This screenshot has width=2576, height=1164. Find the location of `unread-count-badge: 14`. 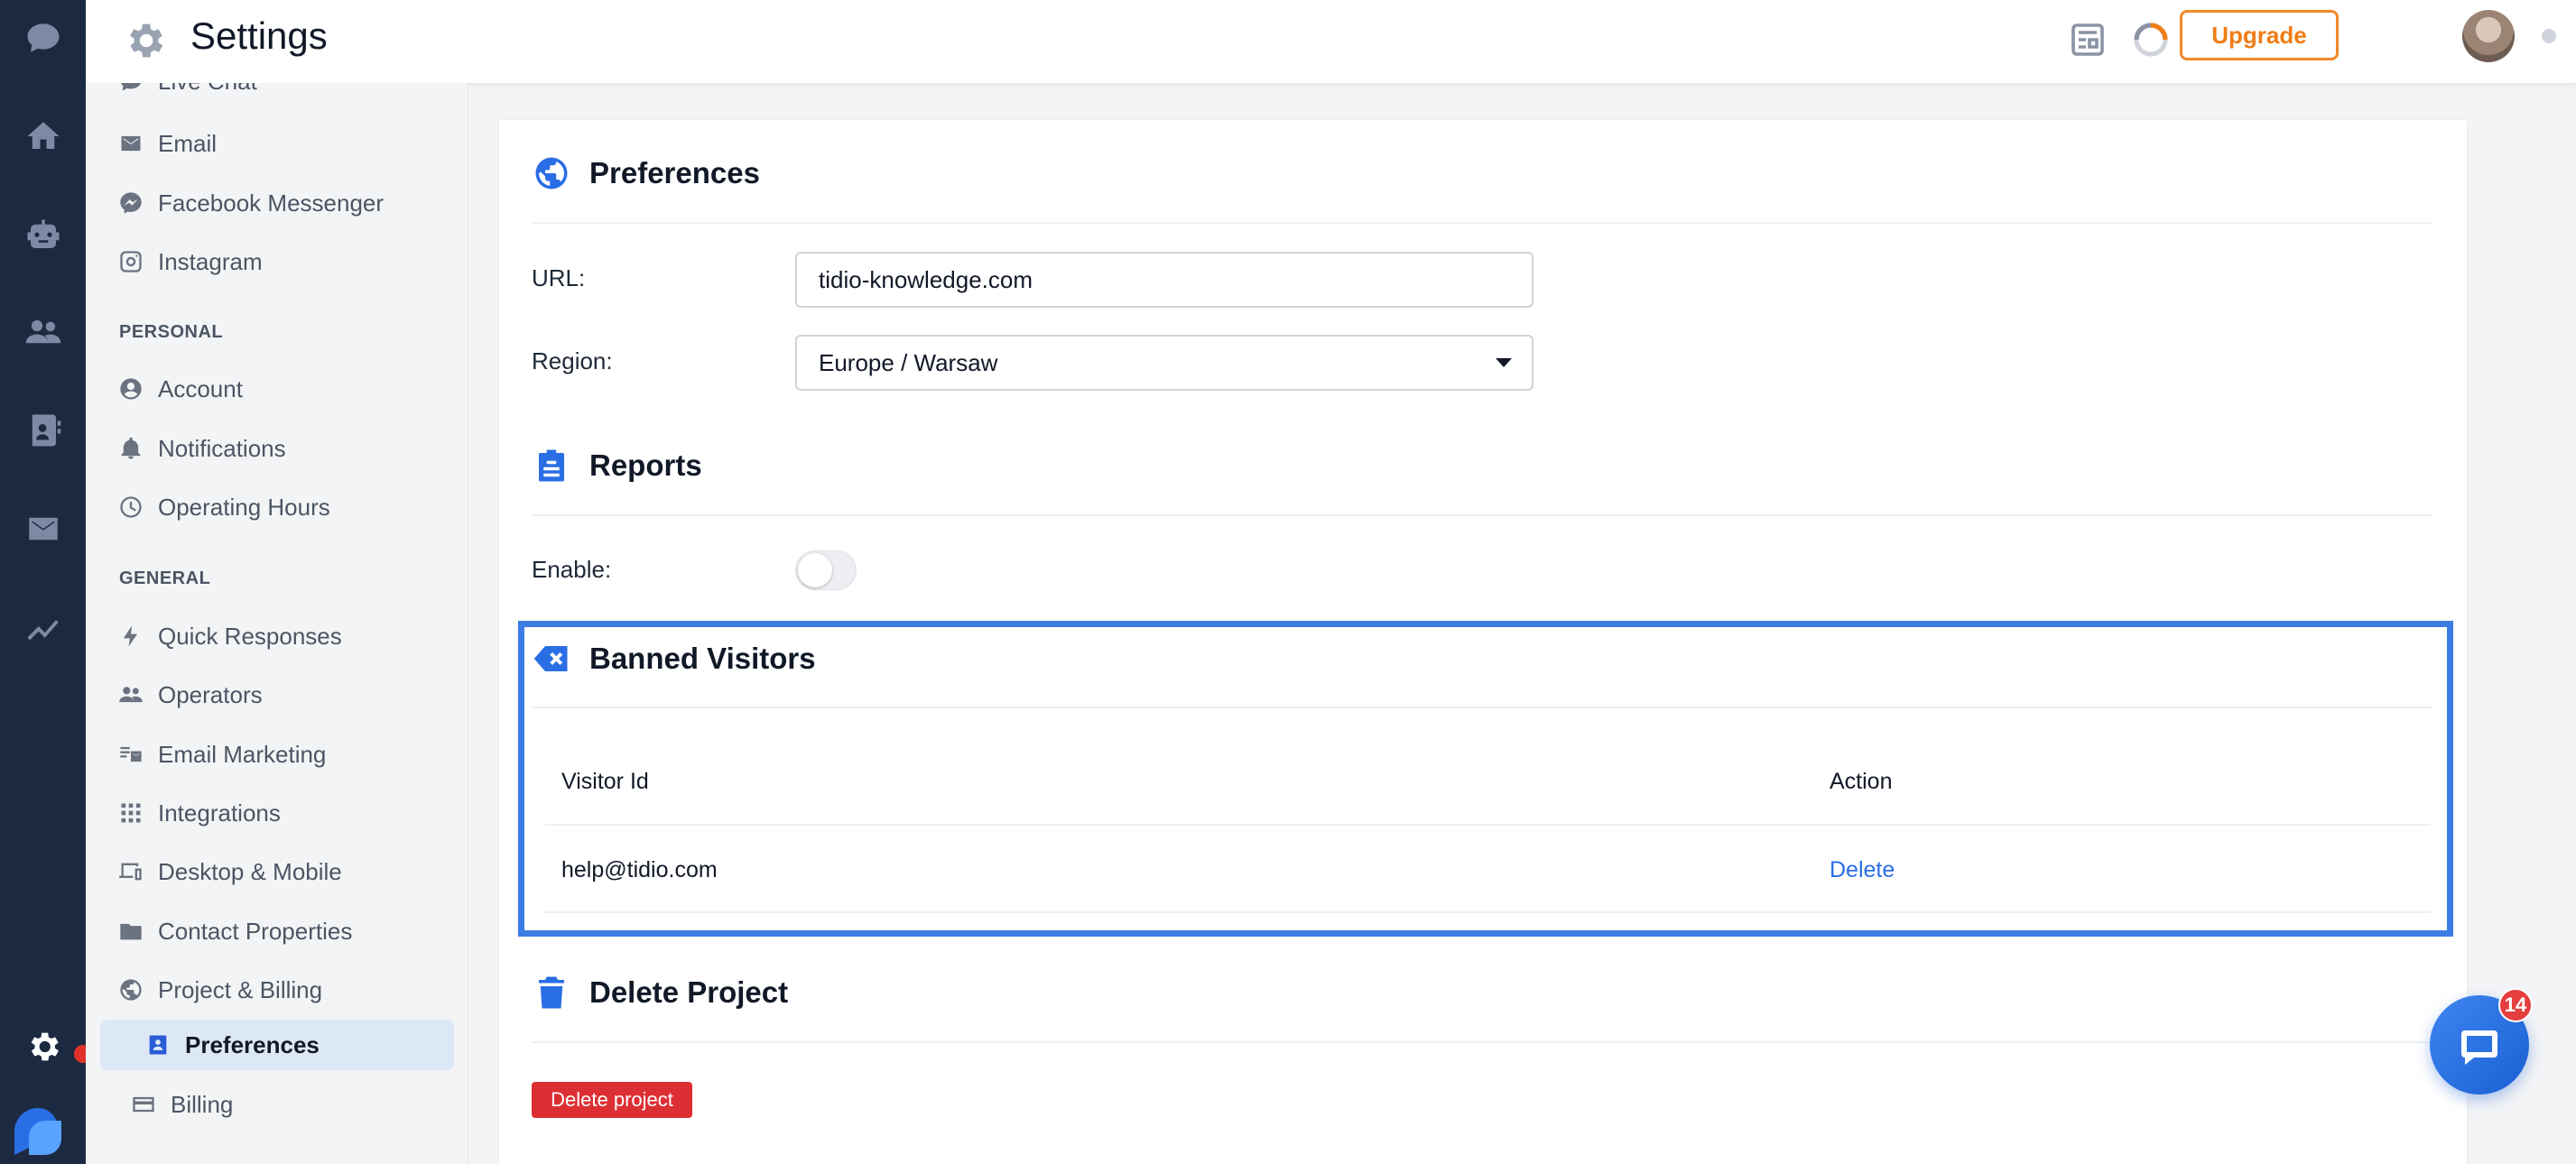

unread-count-badge: 14 is located at coordinates (2515, 1005).